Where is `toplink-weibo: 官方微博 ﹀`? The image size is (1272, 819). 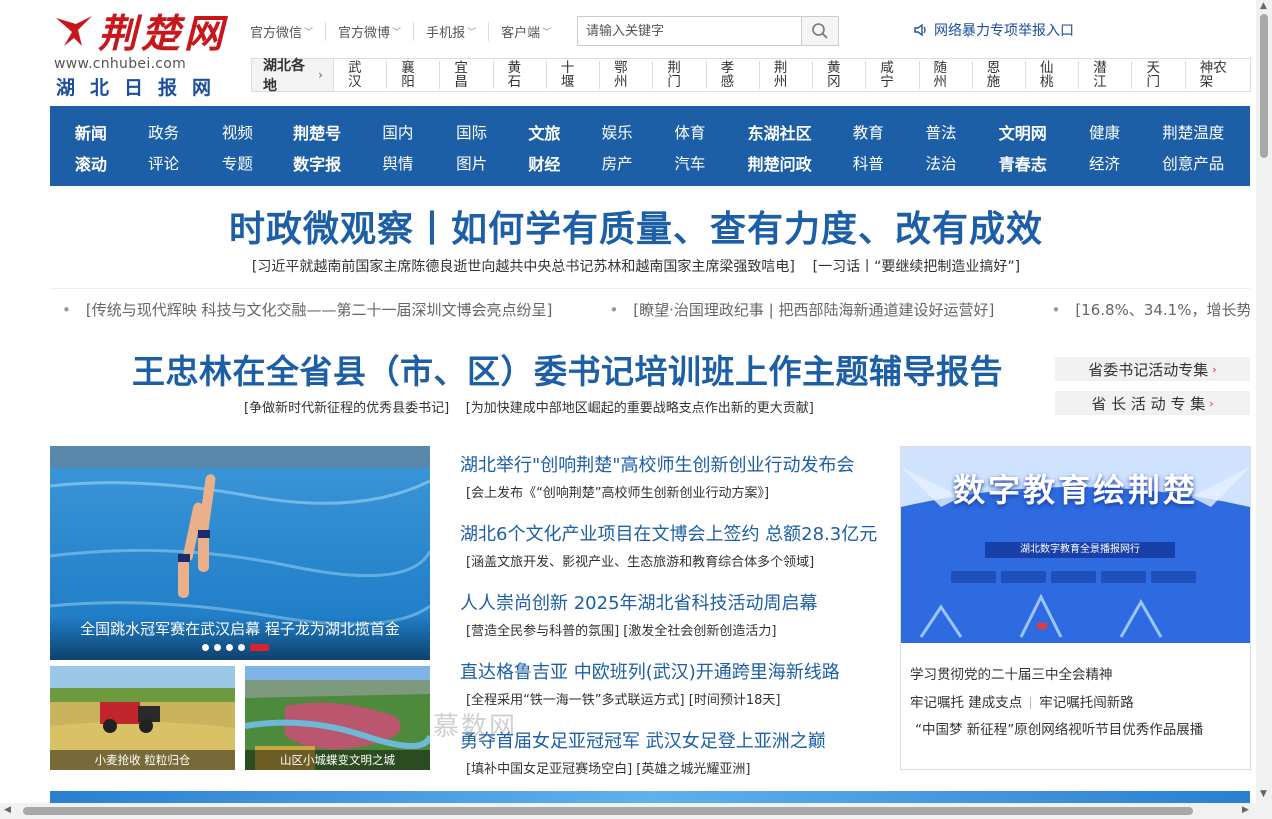
toplink-weibo: 官方微博 ﹀ is located at coordinates (376, 31).